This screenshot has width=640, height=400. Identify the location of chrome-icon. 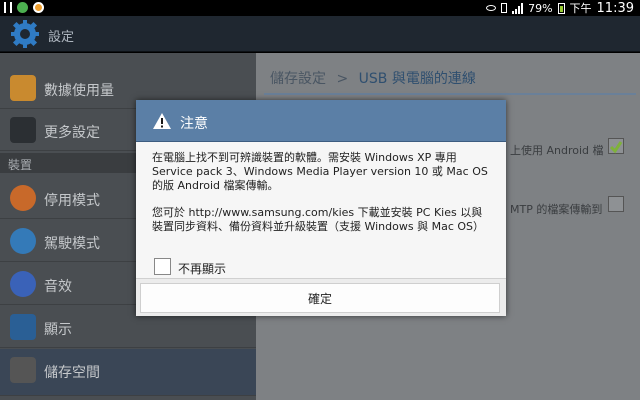
(38, 7).